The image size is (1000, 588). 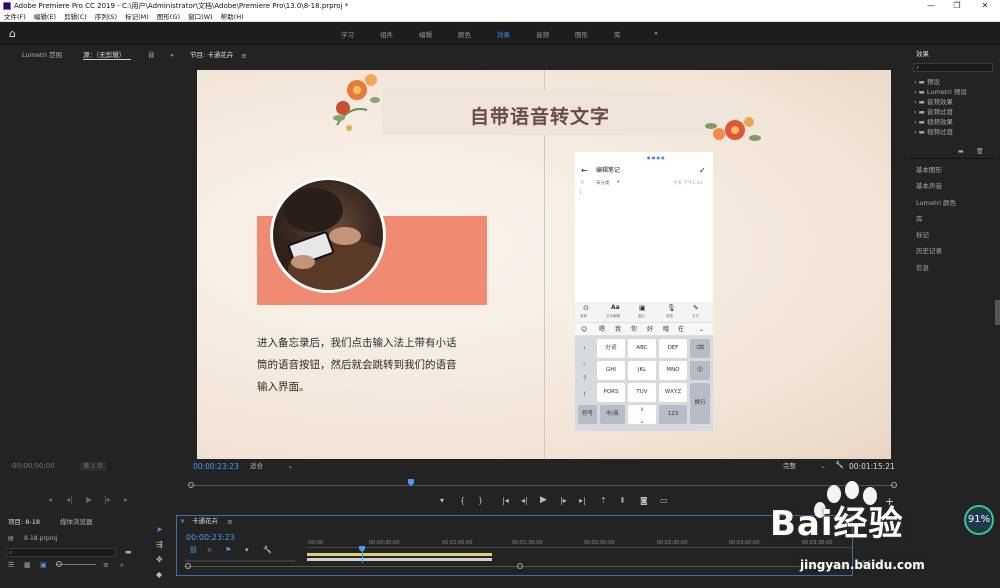 I want to click on icon-view-icon: ▦, so click(x=27, y=565).